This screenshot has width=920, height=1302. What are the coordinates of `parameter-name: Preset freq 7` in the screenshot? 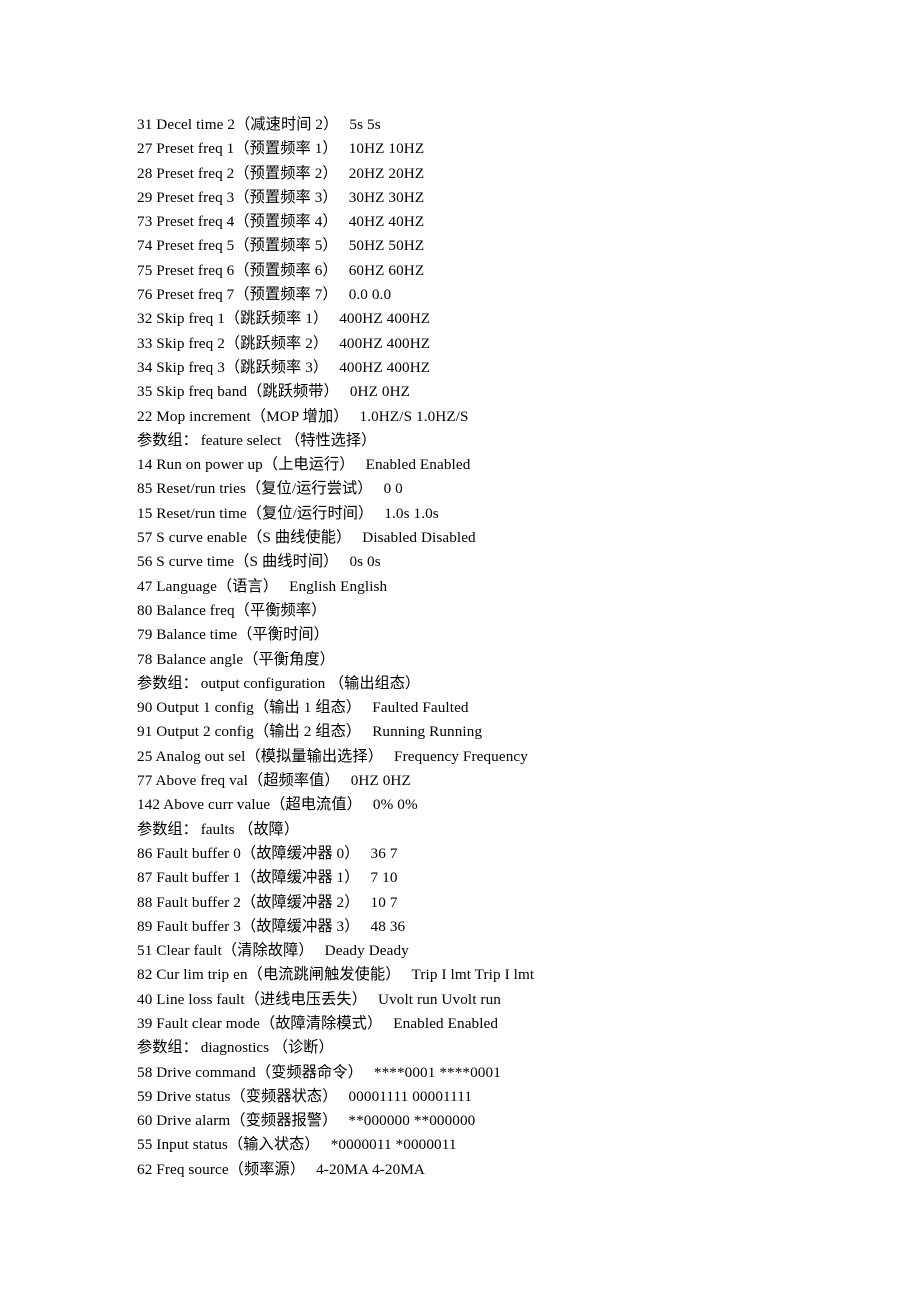 It's located at (195, 295).